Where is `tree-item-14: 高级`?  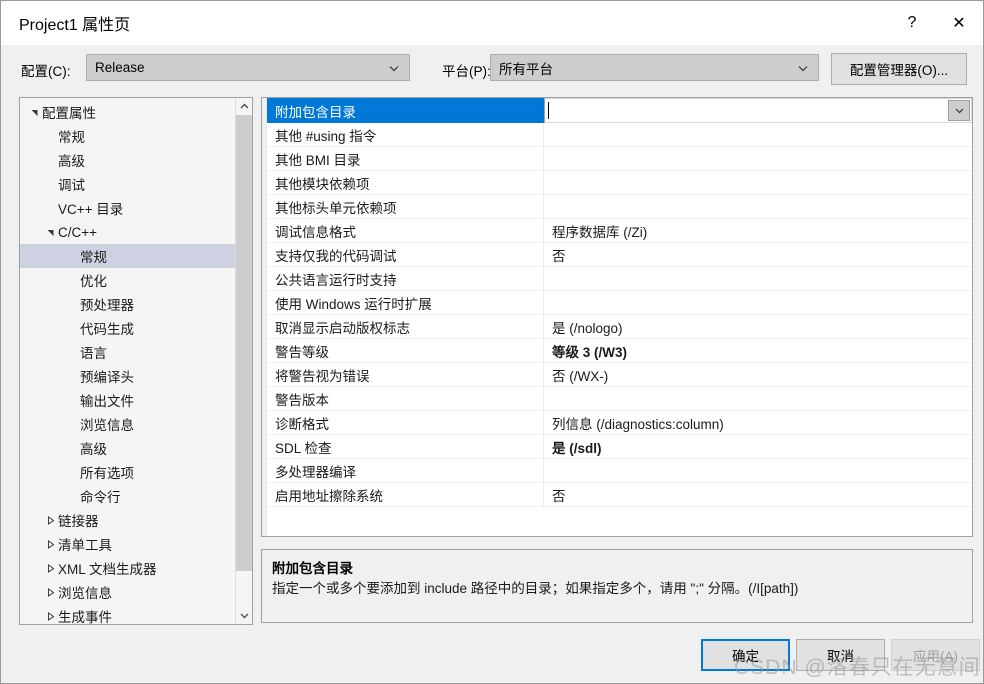 tree-item-14: 高级 is located at coordinates (128, 448).